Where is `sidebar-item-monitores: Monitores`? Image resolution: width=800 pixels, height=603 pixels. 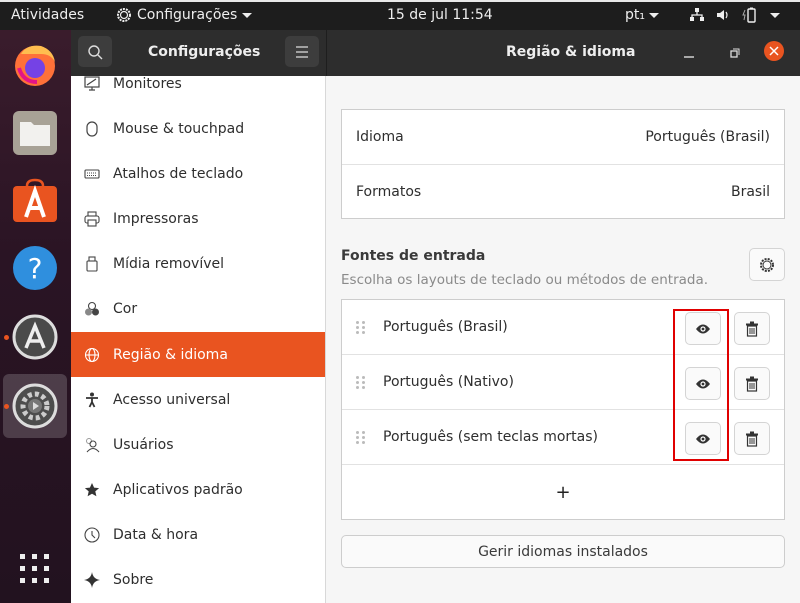 sidebar-item-monitores: Monitores is located at coordinates (198, 91).